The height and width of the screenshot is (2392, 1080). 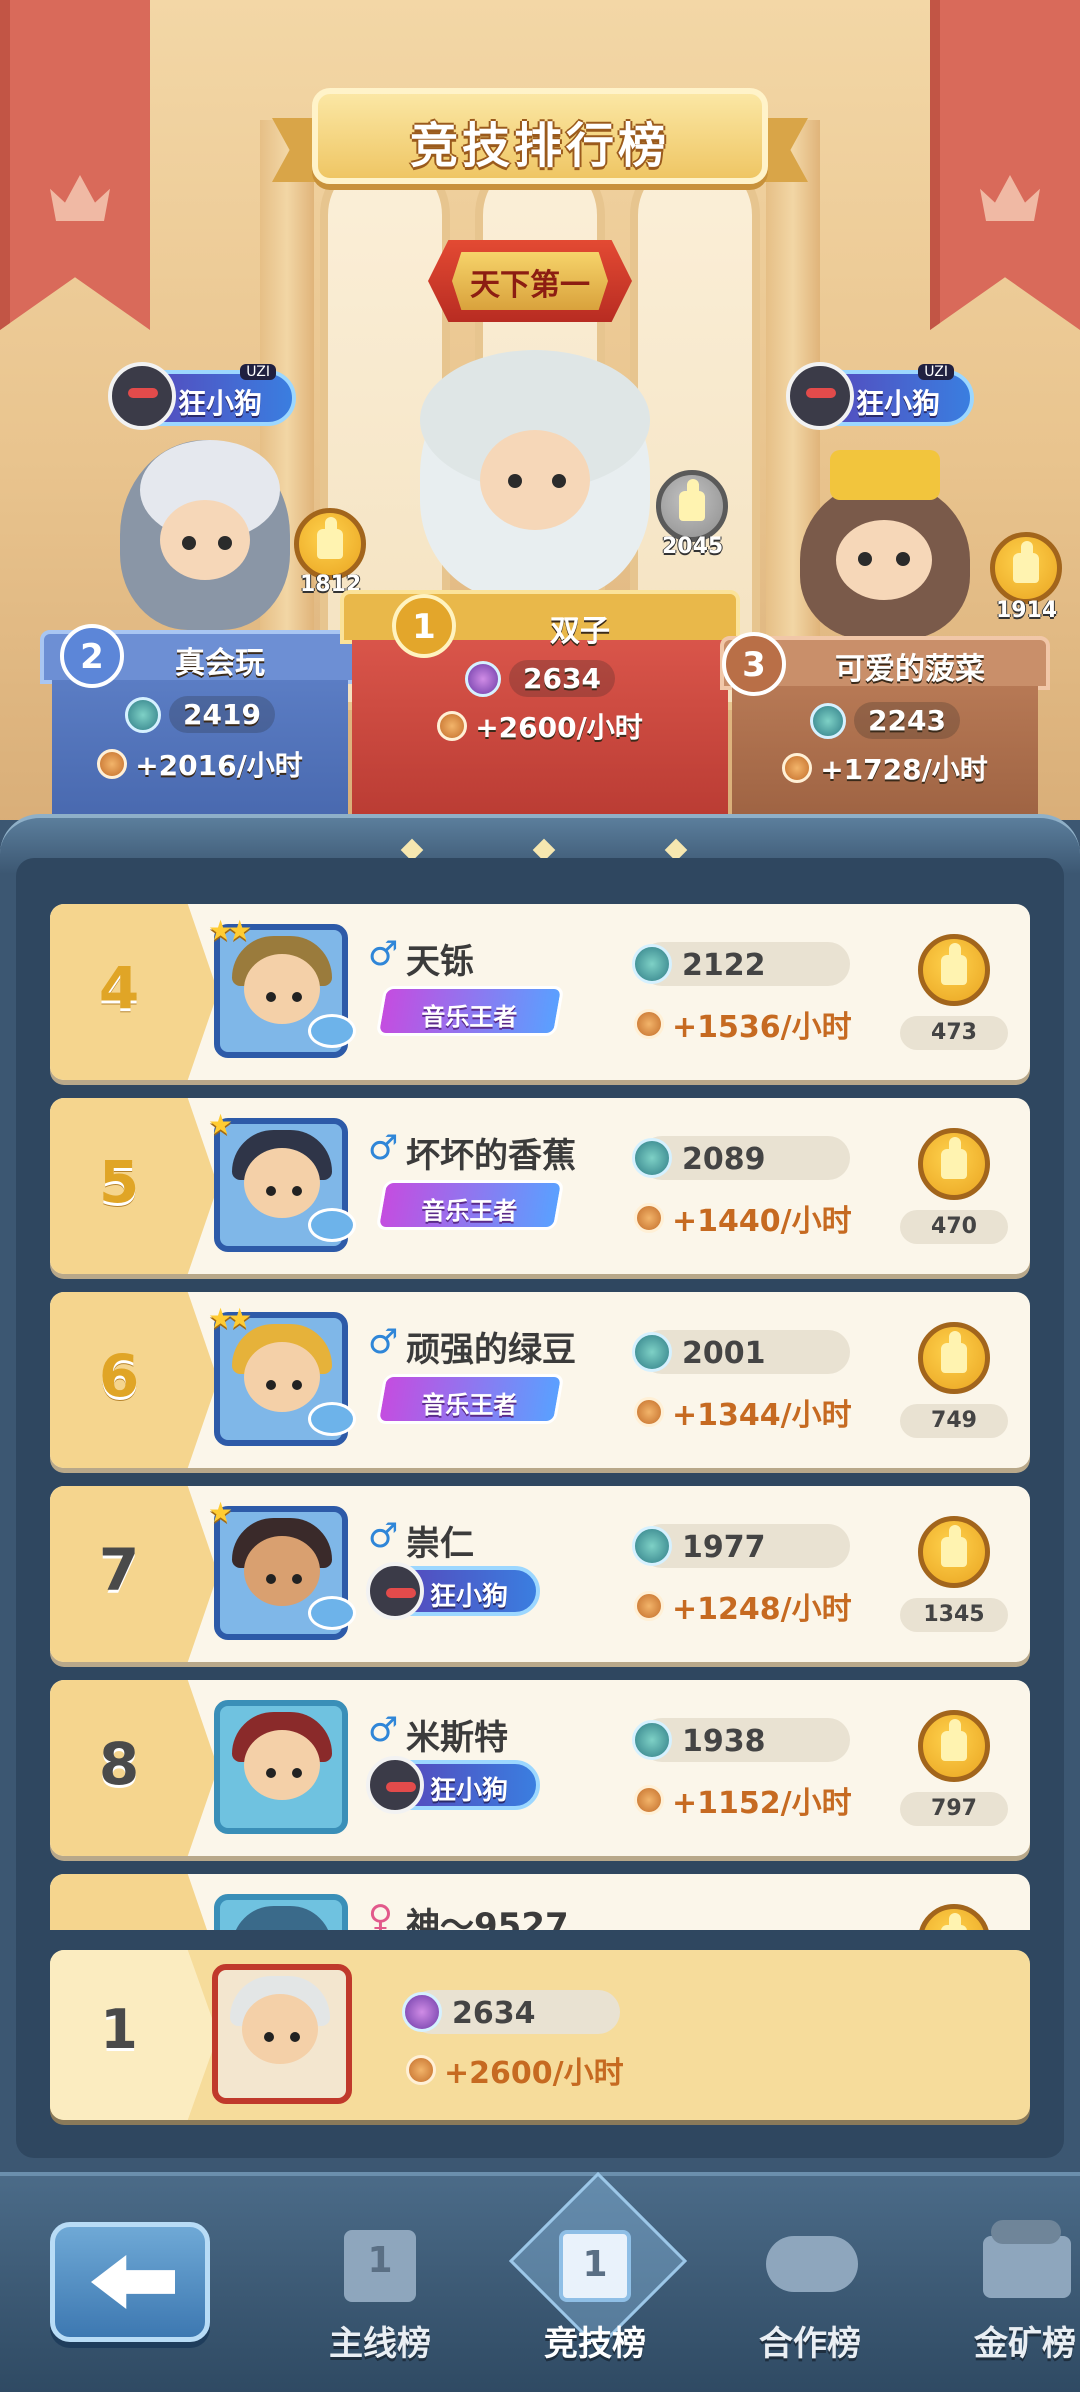 I want to click on list-item: 4 ★★ ♂ 天铄 音乐王者 2122 +1536/小时 473, so click(x=540, y=992).